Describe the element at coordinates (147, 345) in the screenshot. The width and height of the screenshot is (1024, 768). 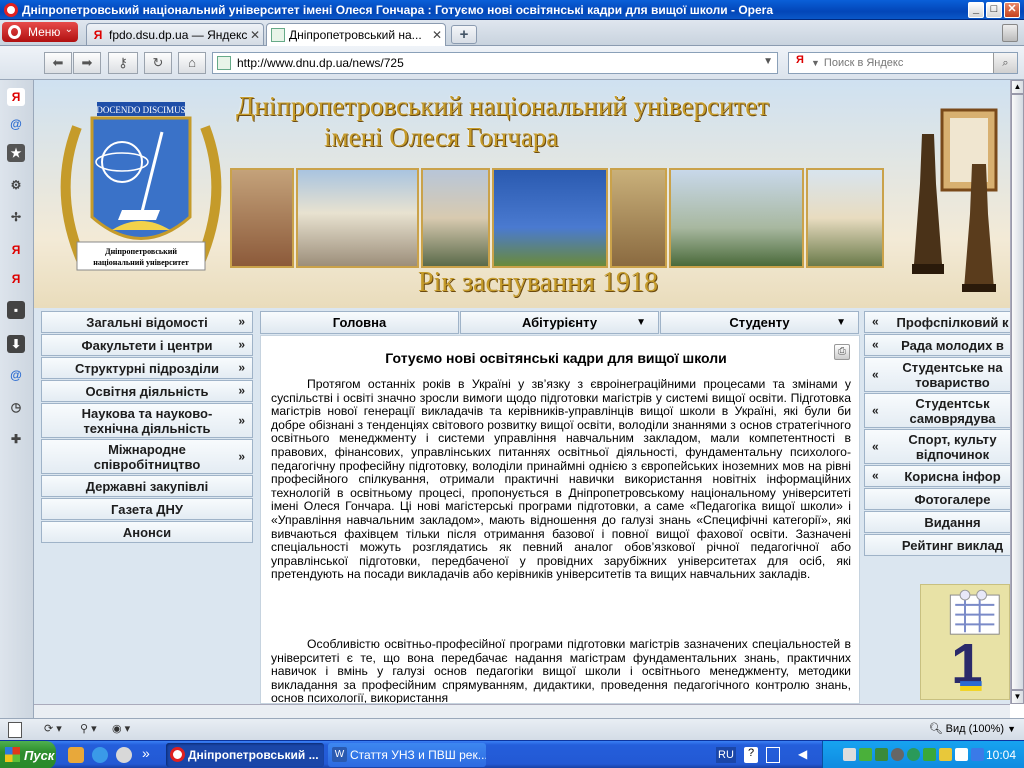
I see `left-menu-item: Факультети і центри »` at that location.